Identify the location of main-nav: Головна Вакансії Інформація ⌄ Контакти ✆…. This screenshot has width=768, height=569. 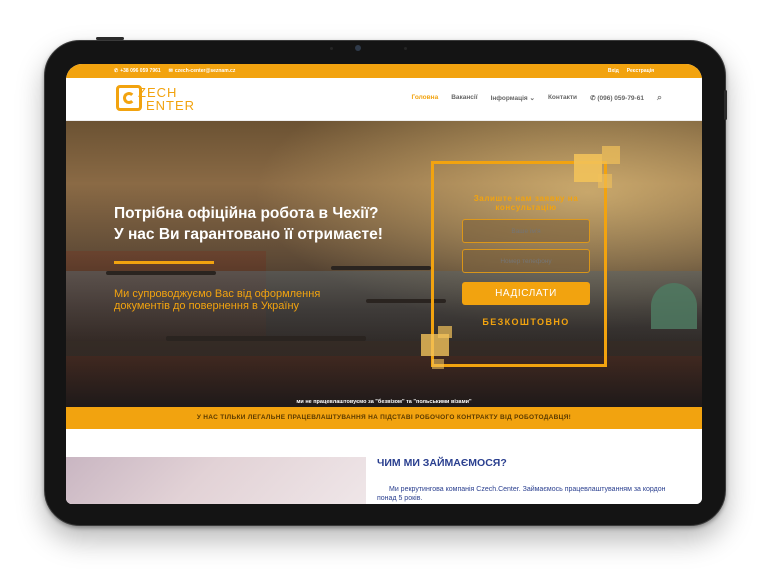
(536, 97).